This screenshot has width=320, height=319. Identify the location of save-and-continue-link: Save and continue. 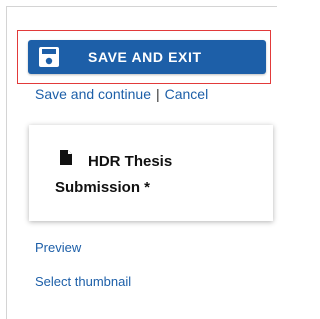
(93, 94).